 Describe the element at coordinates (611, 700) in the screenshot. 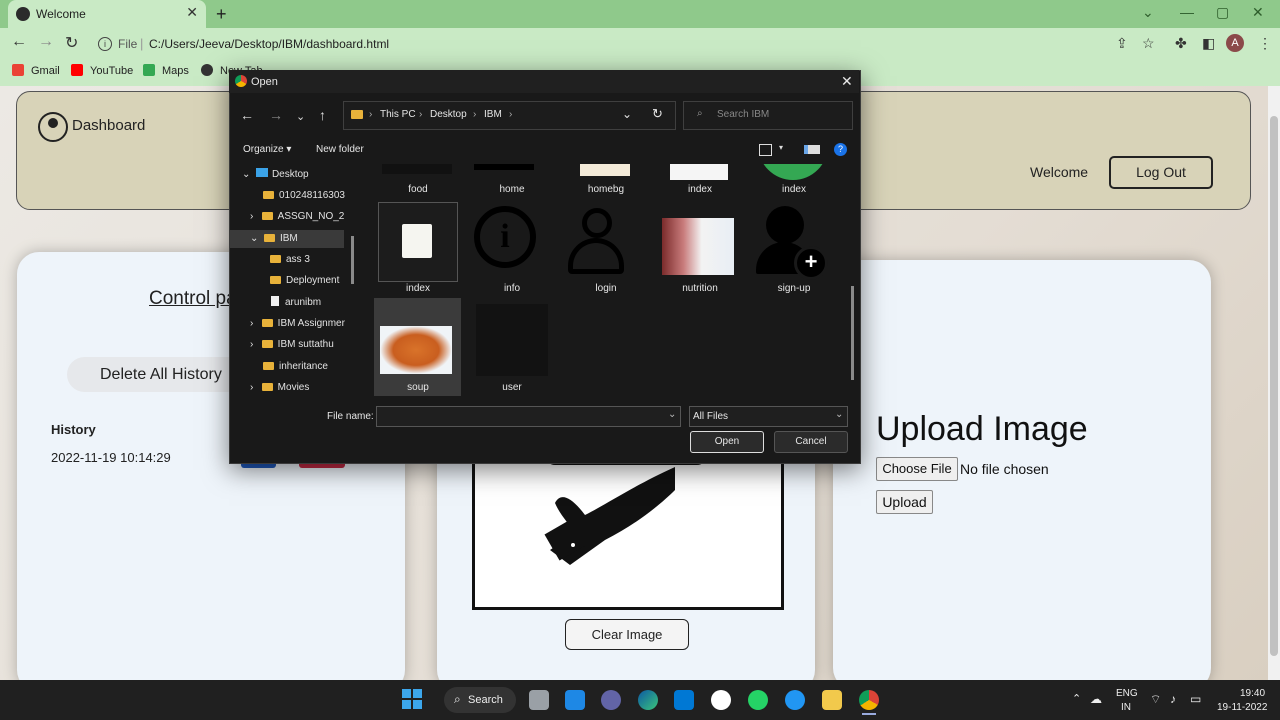

I see `teams-chat-icon` at that location.